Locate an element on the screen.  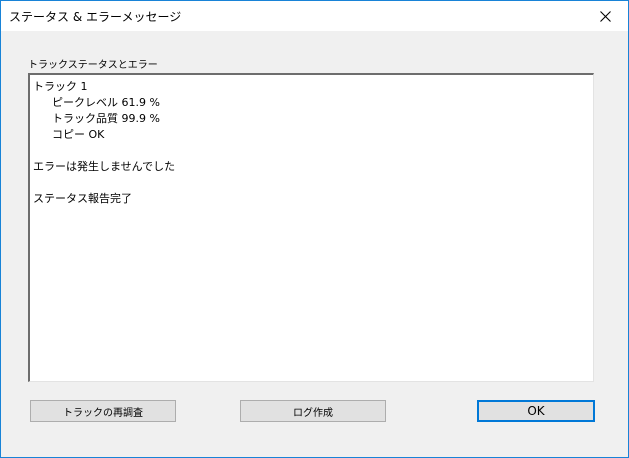
close-icon is located at coordinates (605, 16).